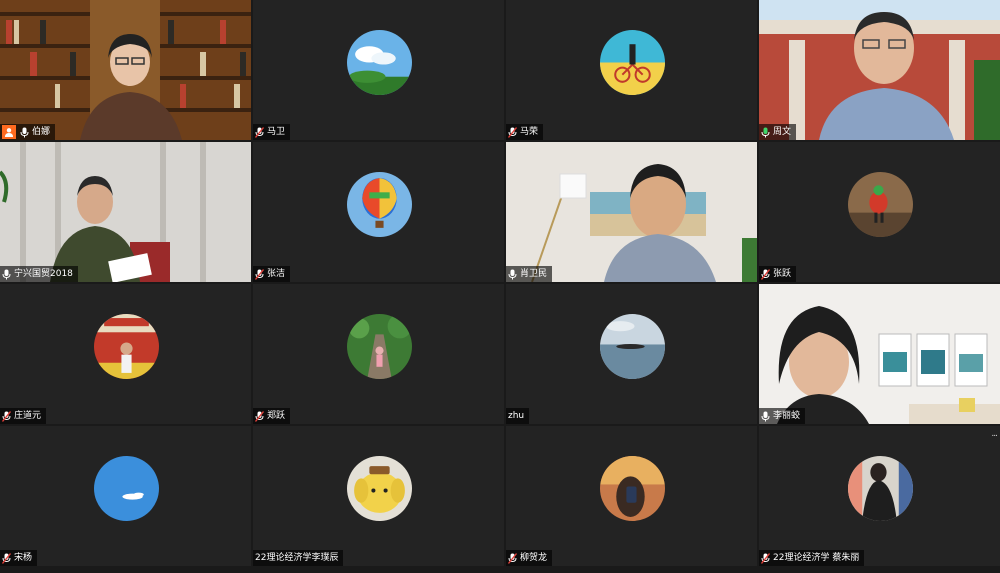  I want to click on participant-name-tag: 伯娜, so click(28, 132).